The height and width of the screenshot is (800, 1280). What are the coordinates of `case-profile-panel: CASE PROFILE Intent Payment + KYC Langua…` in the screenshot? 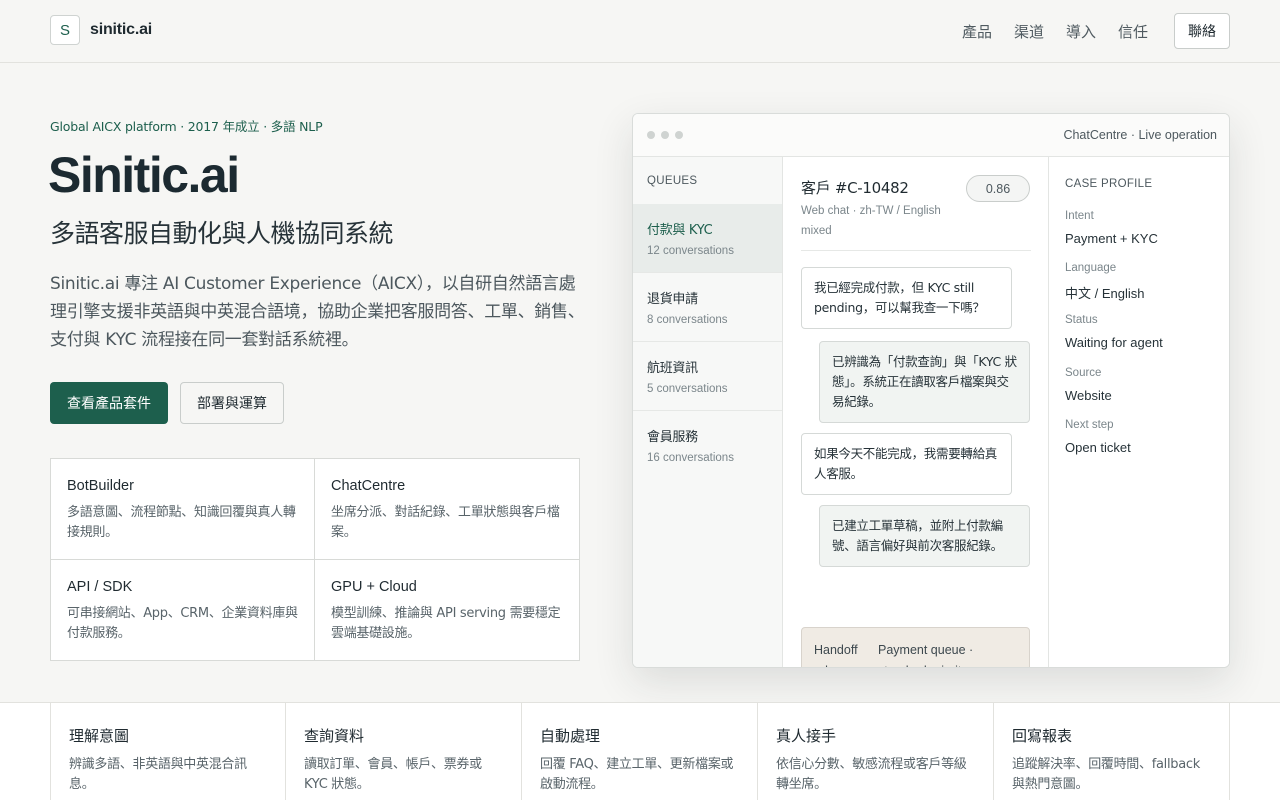 It's located at (1139, 412).